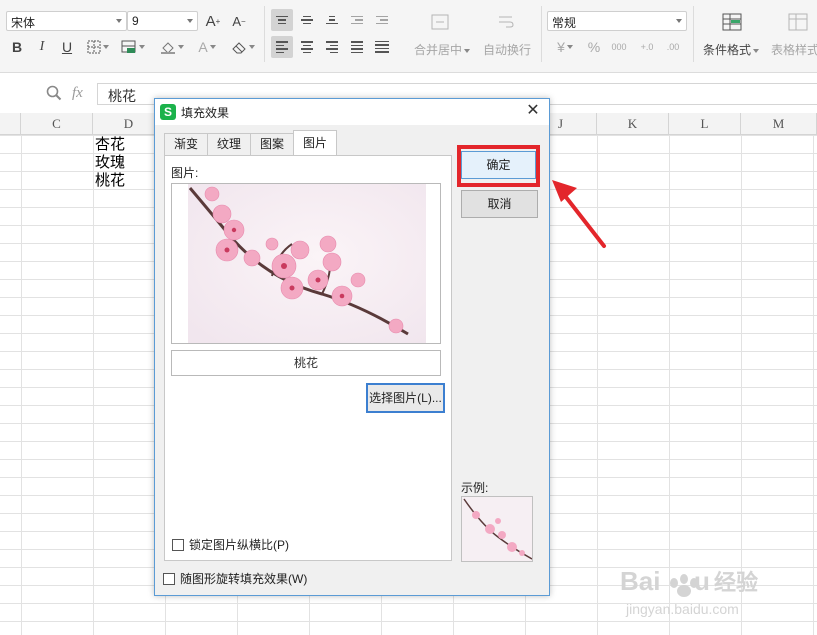 This screenshot has height=635, width=817. I want to click on rotate-with-shape-label: 随图形旋转填充效果(W), so click(244, 579).